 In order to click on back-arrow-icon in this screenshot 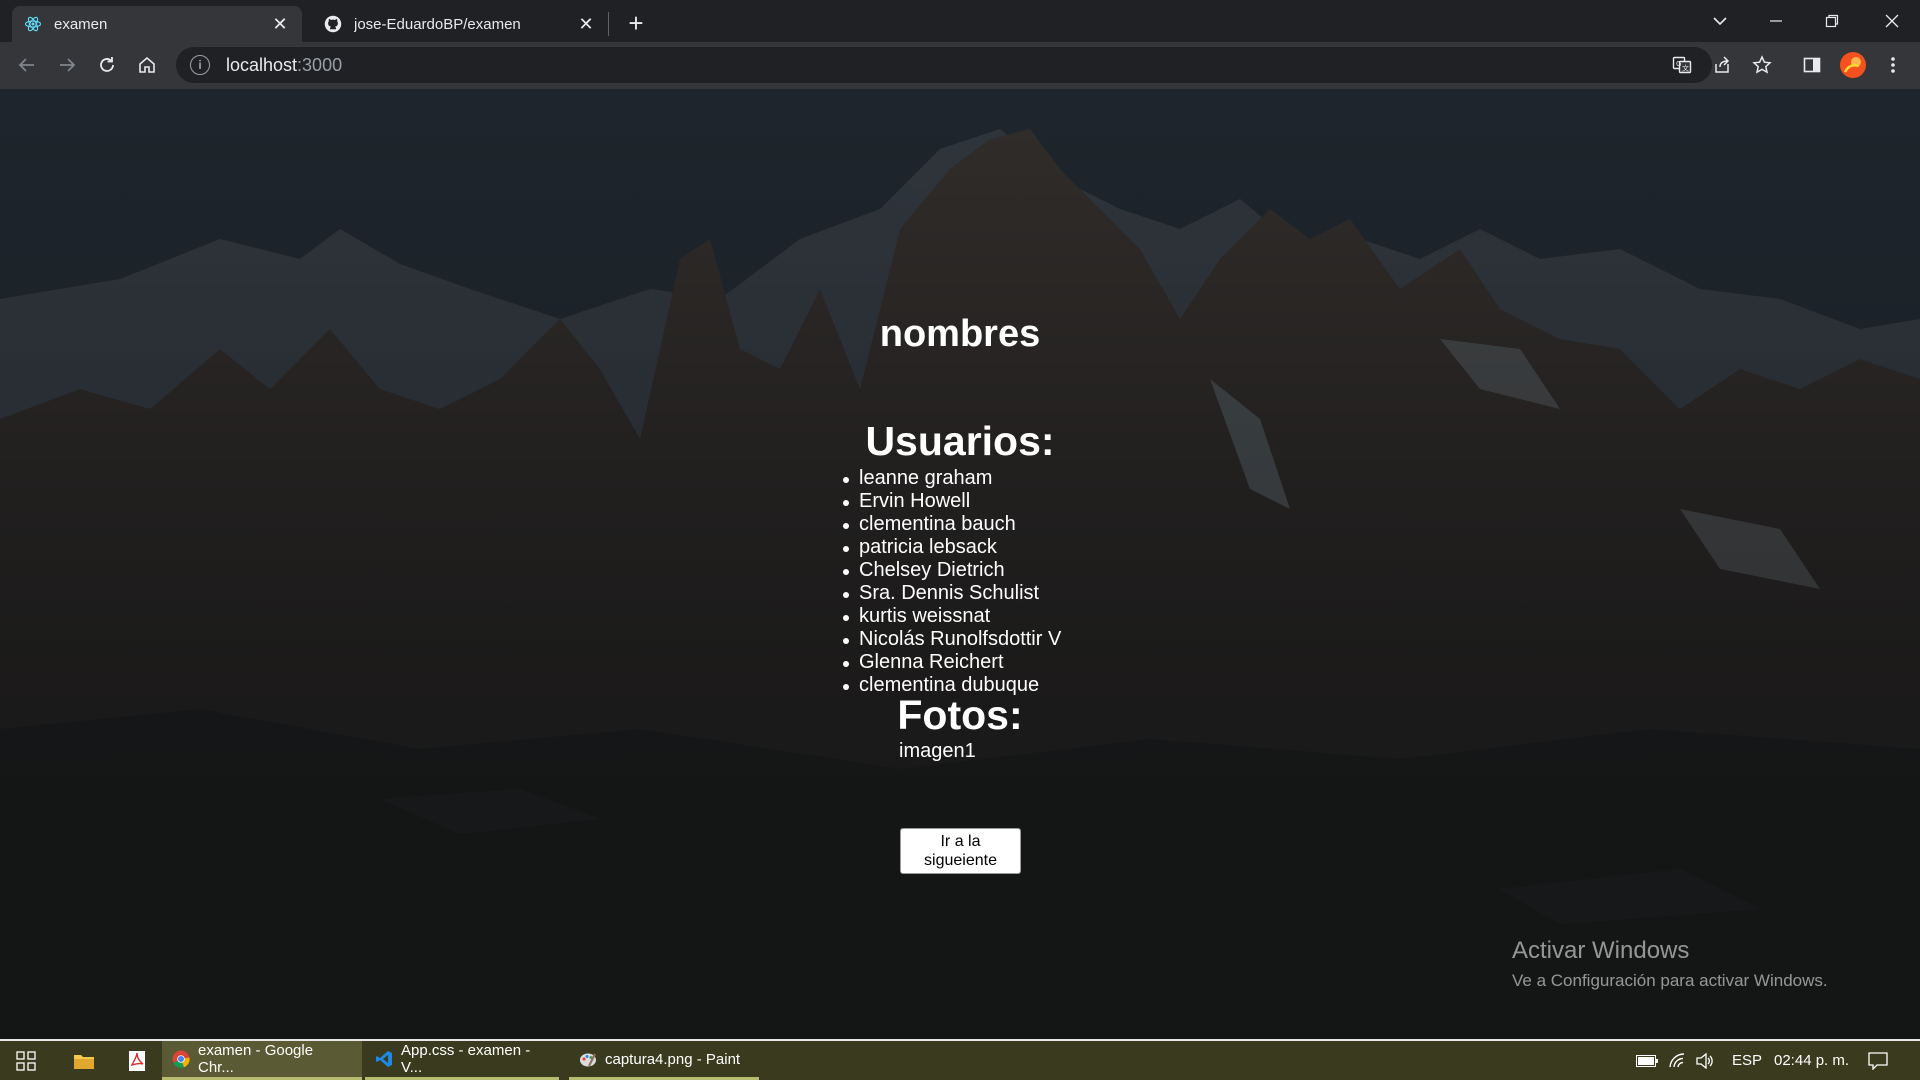, I will do `click(27, 65)`.